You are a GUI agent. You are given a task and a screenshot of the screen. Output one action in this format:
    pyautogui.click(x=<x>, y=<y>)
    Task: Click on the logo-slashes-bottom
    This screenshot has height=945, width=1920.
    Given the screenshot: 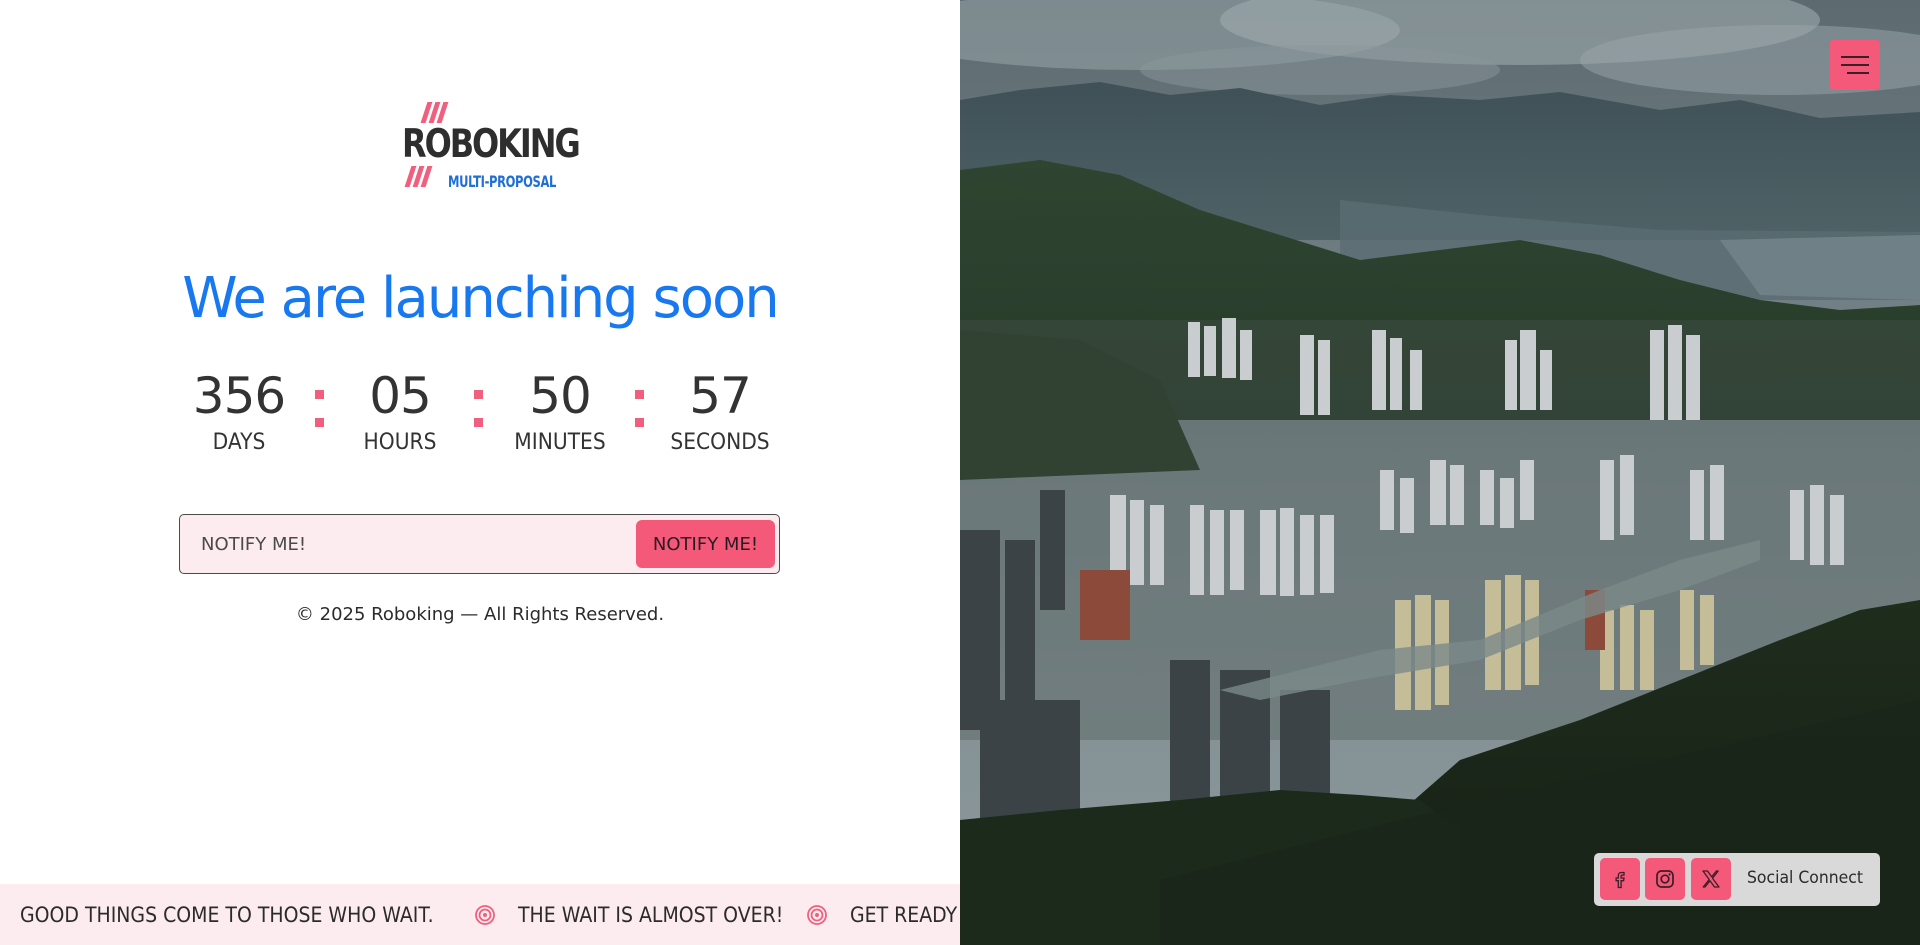 What is the action you would take?
    pyautogui.click(x=418, y=176)
    